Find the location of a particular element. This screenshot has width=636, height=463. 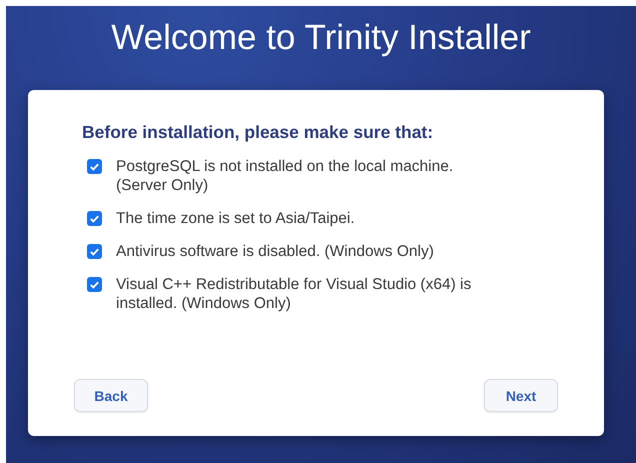

checklist-label: Visual C++ Redistributable for Visual Studio (x64) is installed. (Windows Only) is located at coordinates (294, 294).